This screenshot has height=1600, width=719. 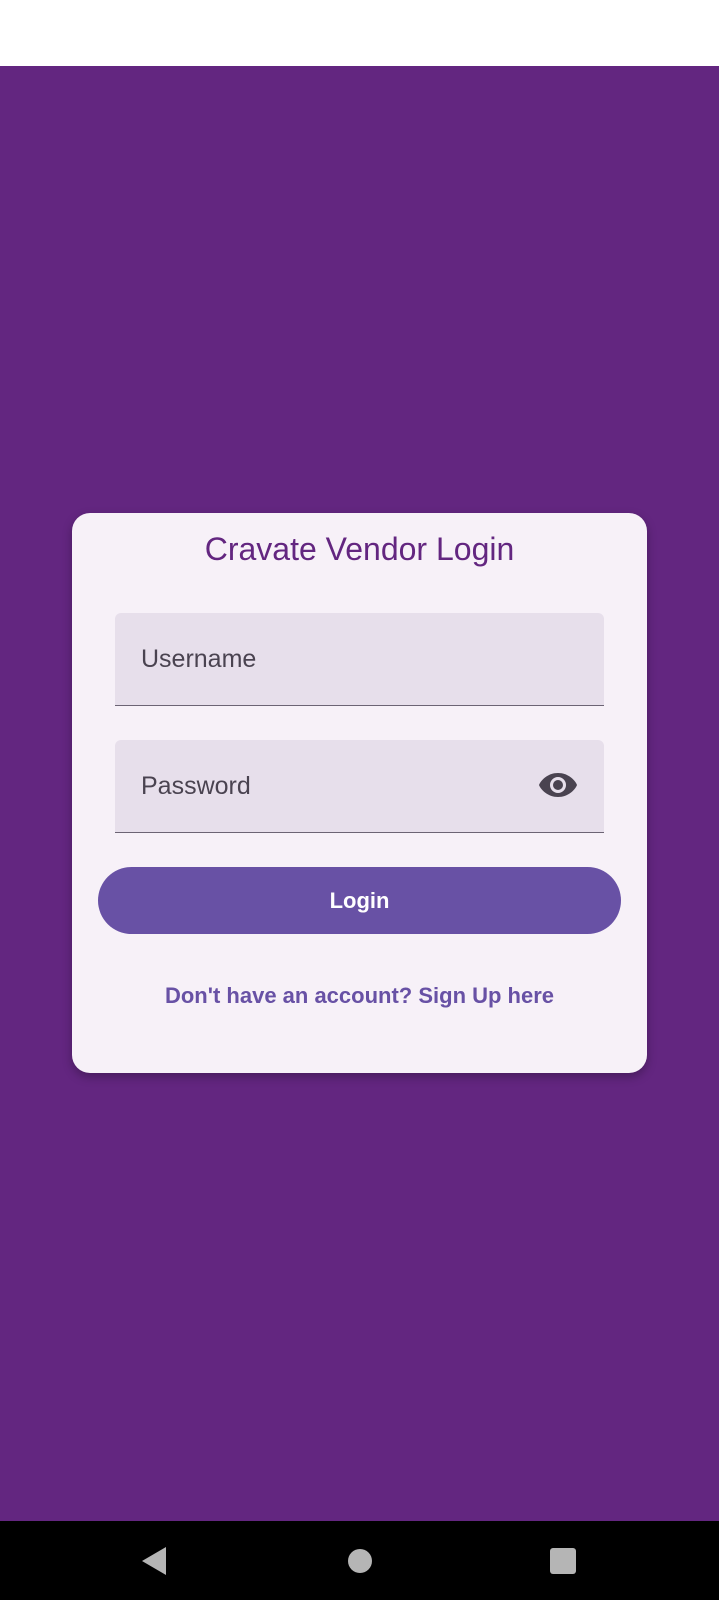 I want to click on eye-icon, so click(x=558, y=785).